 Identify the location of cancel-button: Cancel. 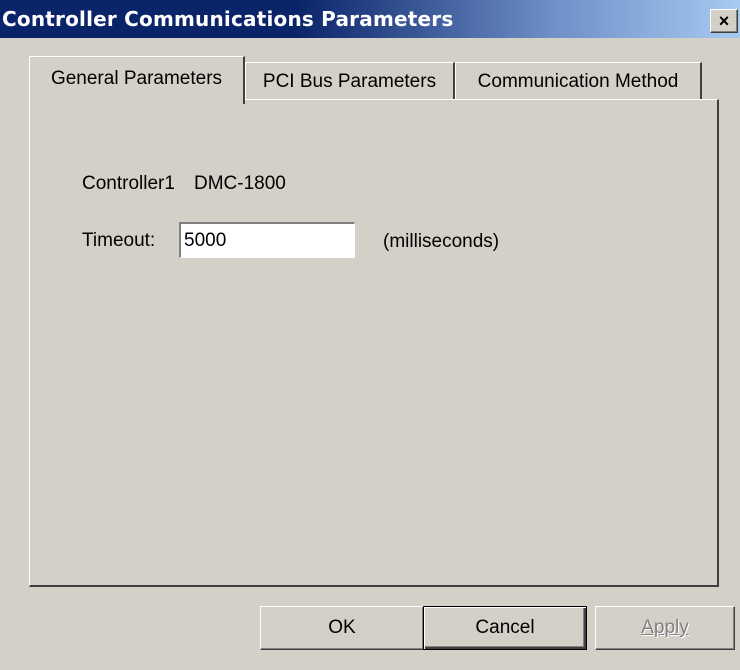
(505, 628).